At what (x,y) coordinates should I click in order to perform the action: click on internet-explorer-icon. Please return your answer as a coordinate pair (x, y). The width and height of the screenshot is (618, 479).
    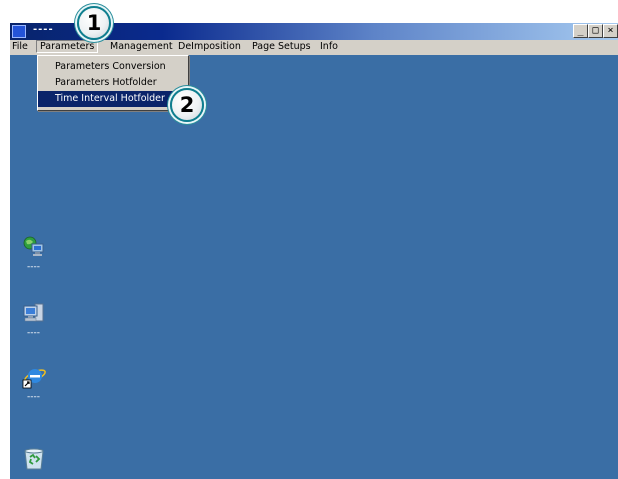
    Looking at the image, I should click on (34, 377).